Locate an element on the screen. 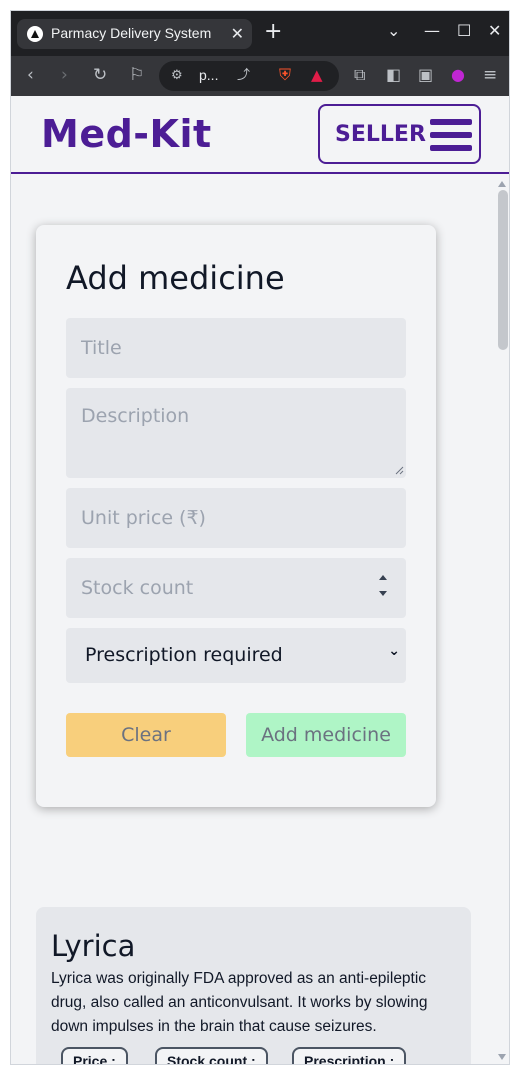 This screenshot has width=520, height=1073. tab-title: Parmacy Delivery System is located at coordinates (131, 33).